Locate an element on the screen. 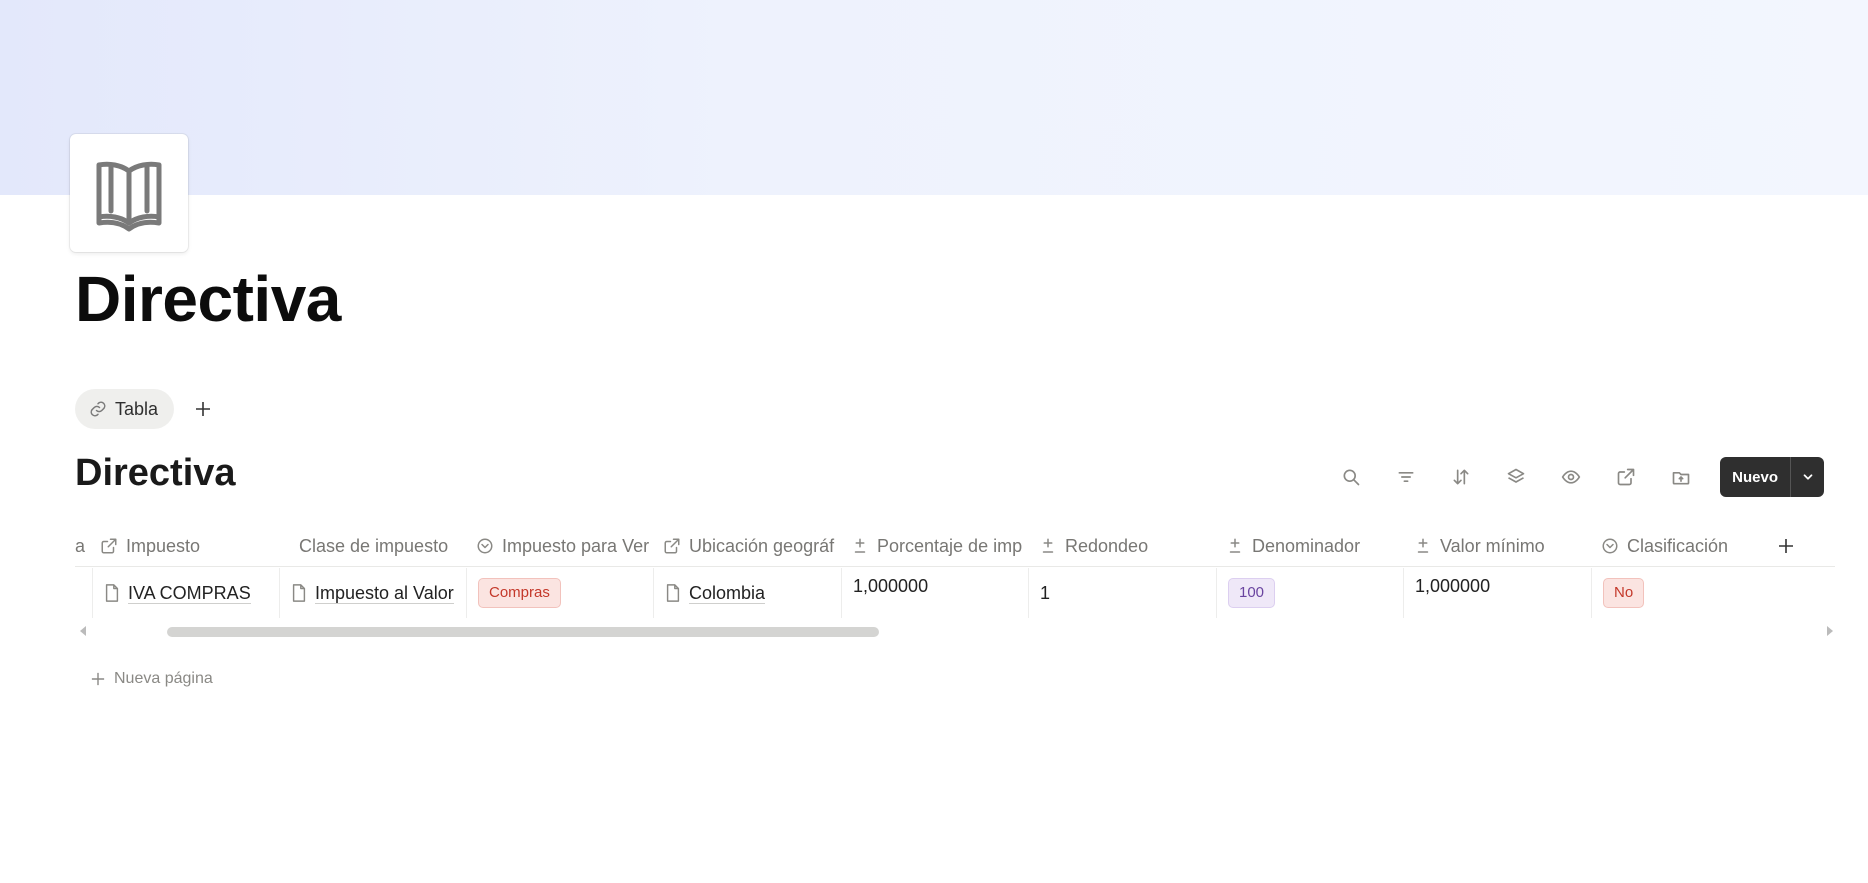 The height and width of the screenshot is (883, 1868). column-header-clase-de-impuesto: Clase de impuesto is located at coordinates (378, 546).